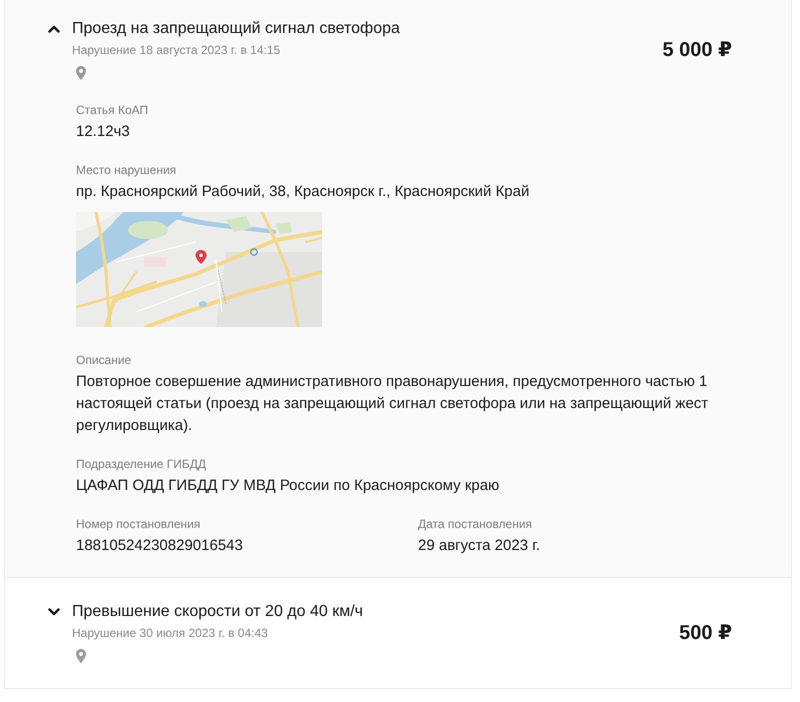 The height and width of the screenshot is (702, 800). I want to click on violation-date: Нарушение 30 июля 2023 г. в 04:43, so click(170, 633).